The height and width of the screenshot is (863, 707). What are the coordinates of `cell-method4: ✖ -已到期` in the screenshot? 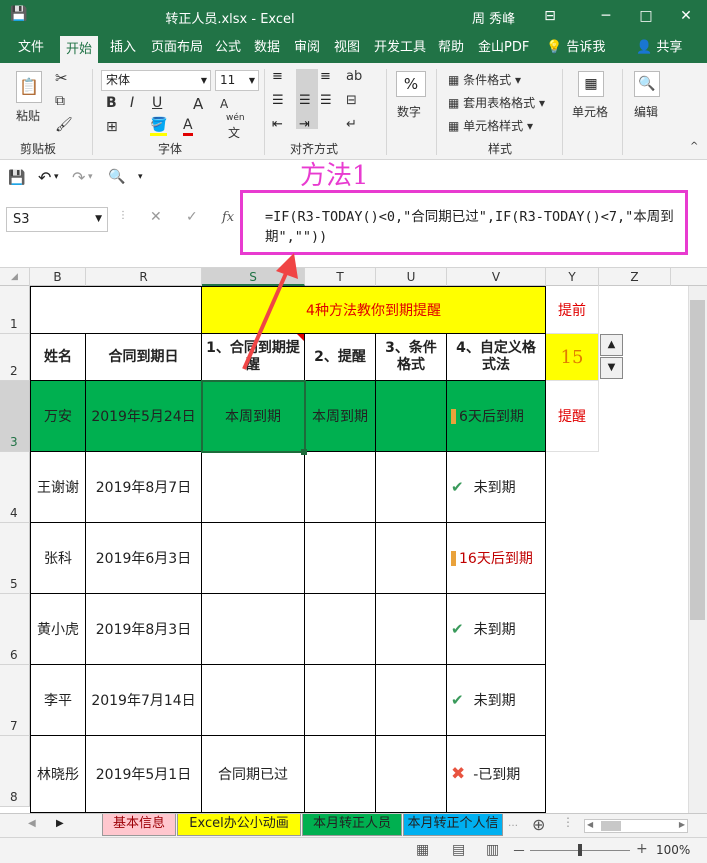 It's located at (496, 774).